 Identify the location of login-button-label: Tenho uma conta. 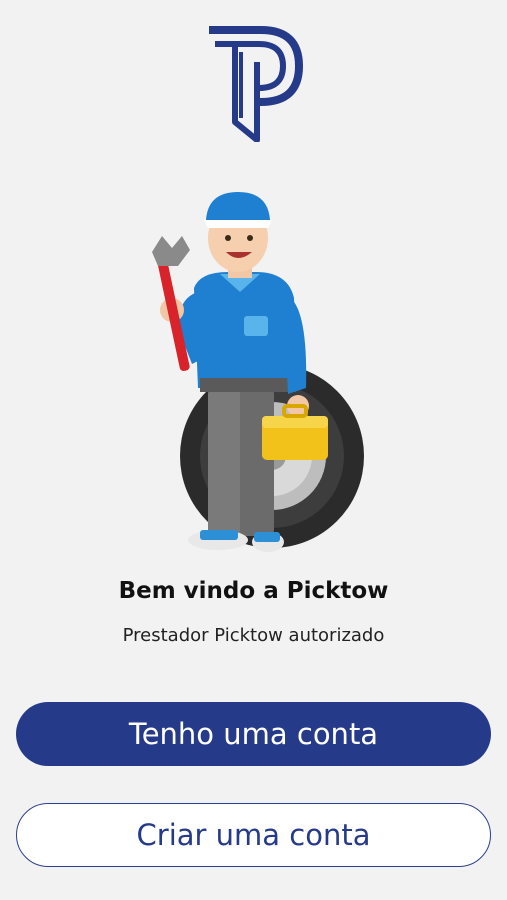
(253, 734).